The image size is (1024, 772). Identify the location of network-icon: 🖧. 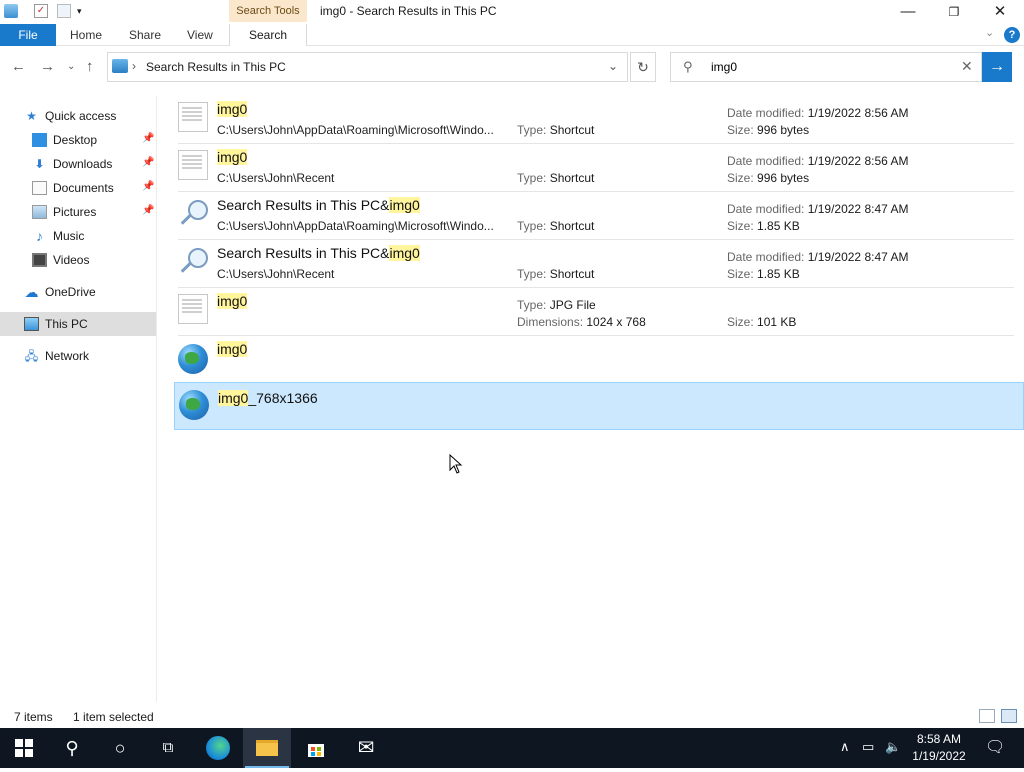
(31, 356).